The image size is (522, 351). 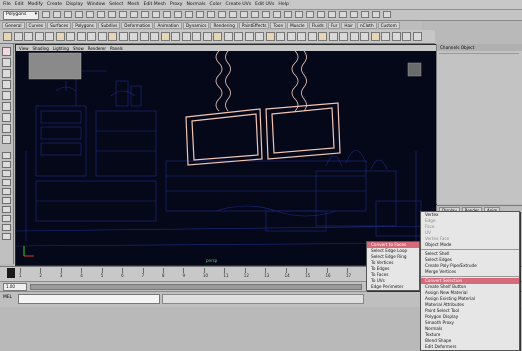 What do you see at coordinates (388, 25) in the screenshot?
I see `shelf-tab-custom: Custom` at bounding box center [388, 25].